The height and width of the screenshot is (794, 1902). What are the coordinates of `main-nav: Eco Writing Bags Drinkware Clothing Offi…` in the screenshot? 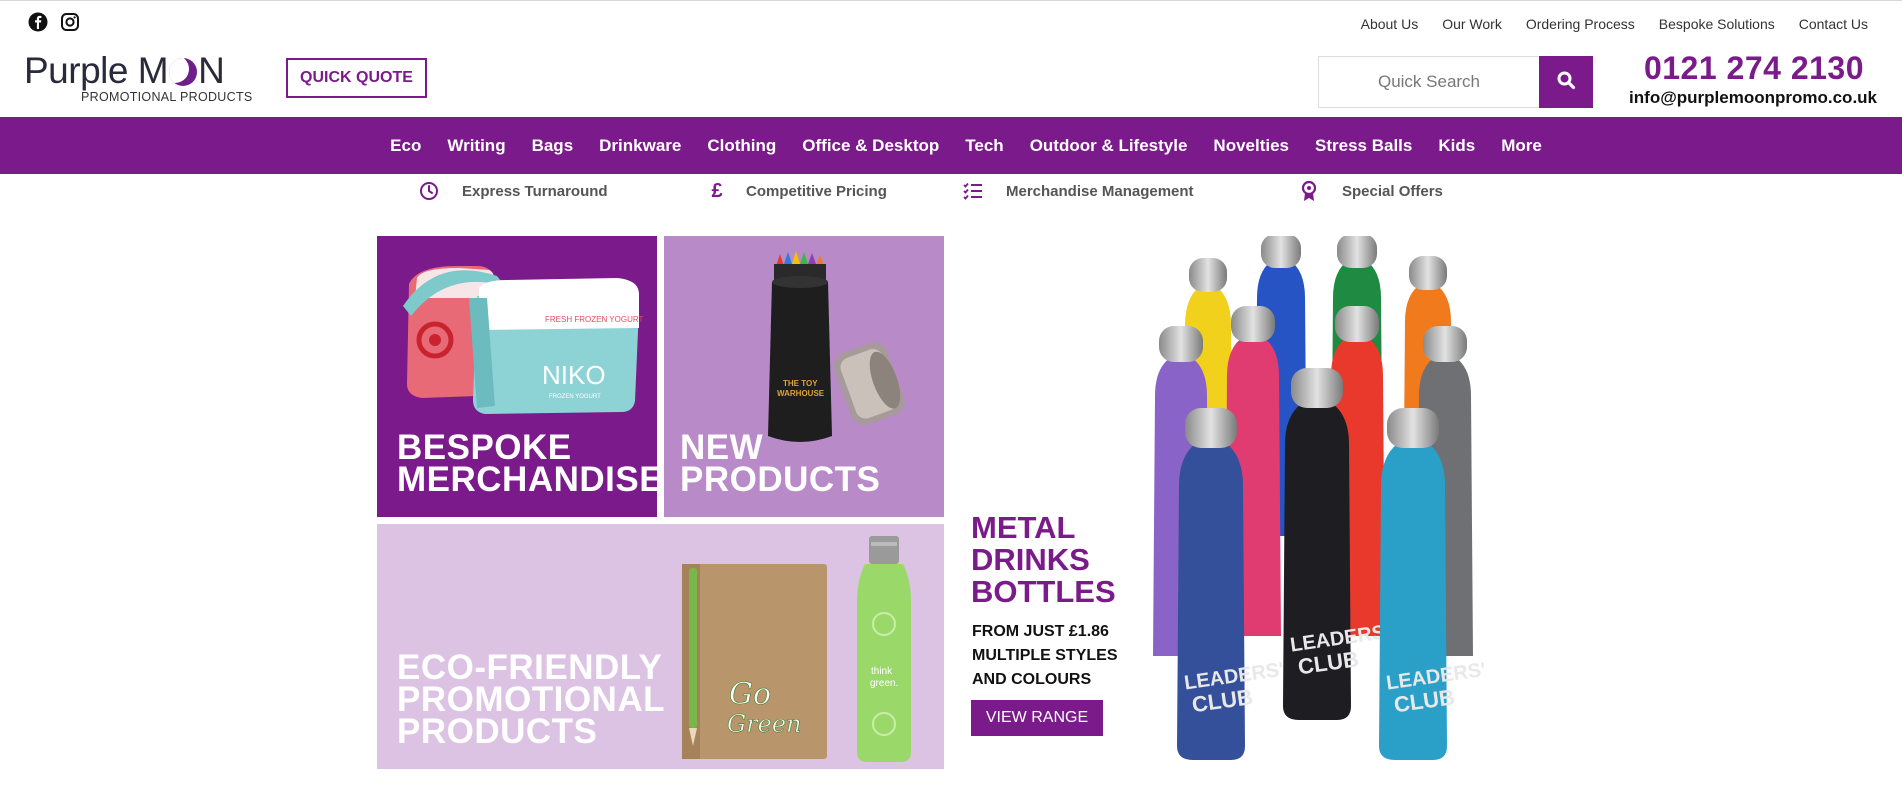 It's located at (951, 145).